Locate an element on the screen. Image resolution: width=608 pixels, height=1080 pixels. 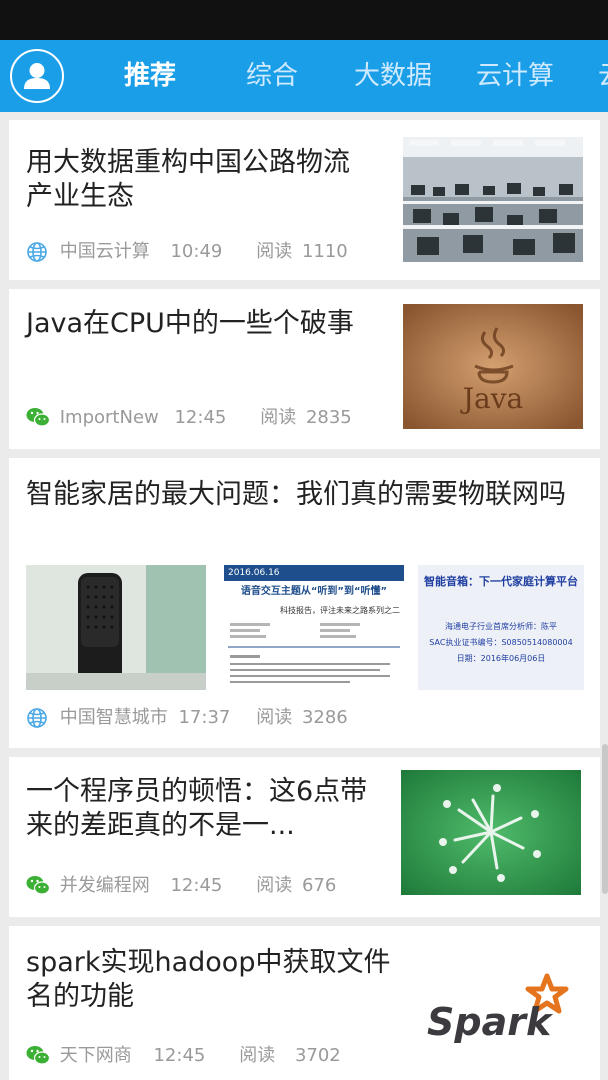
thumbnail-line: SAC执业证书编号：S0850514080004 is located at coordinates (501, 642).